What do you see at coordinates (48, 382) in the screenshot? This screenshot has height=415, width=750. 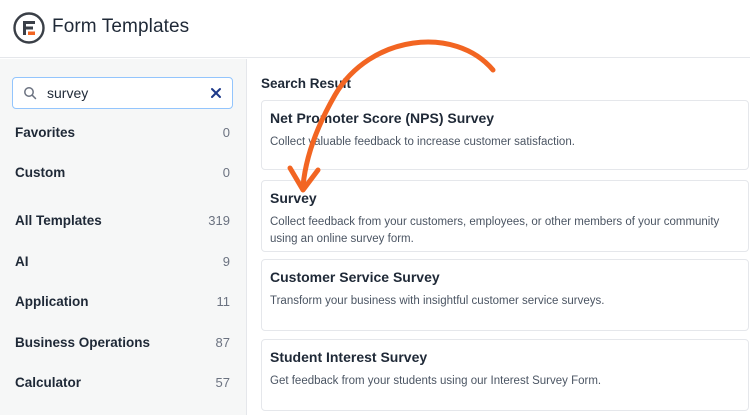 I see `sidebar-item-label: Calculator` at bounding box center [48, 382].